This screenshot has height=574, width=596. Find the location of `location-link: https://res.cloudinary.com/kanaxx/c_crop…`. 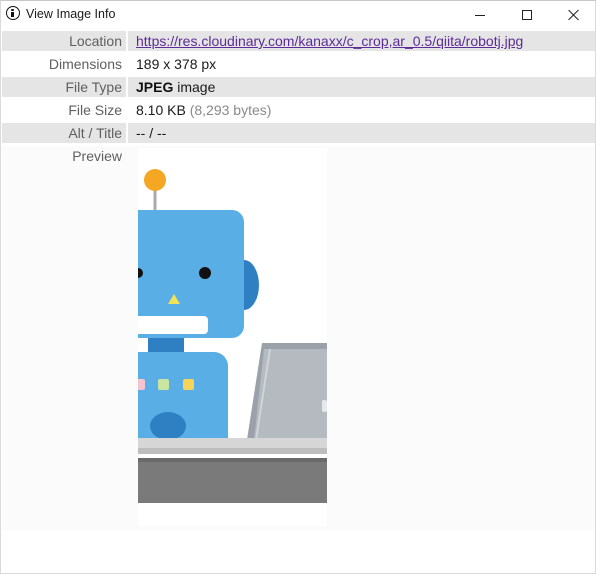

location-link: https://res.cloudinary.com/kanaxx/c_crop… is located at coordinates (329, 41).